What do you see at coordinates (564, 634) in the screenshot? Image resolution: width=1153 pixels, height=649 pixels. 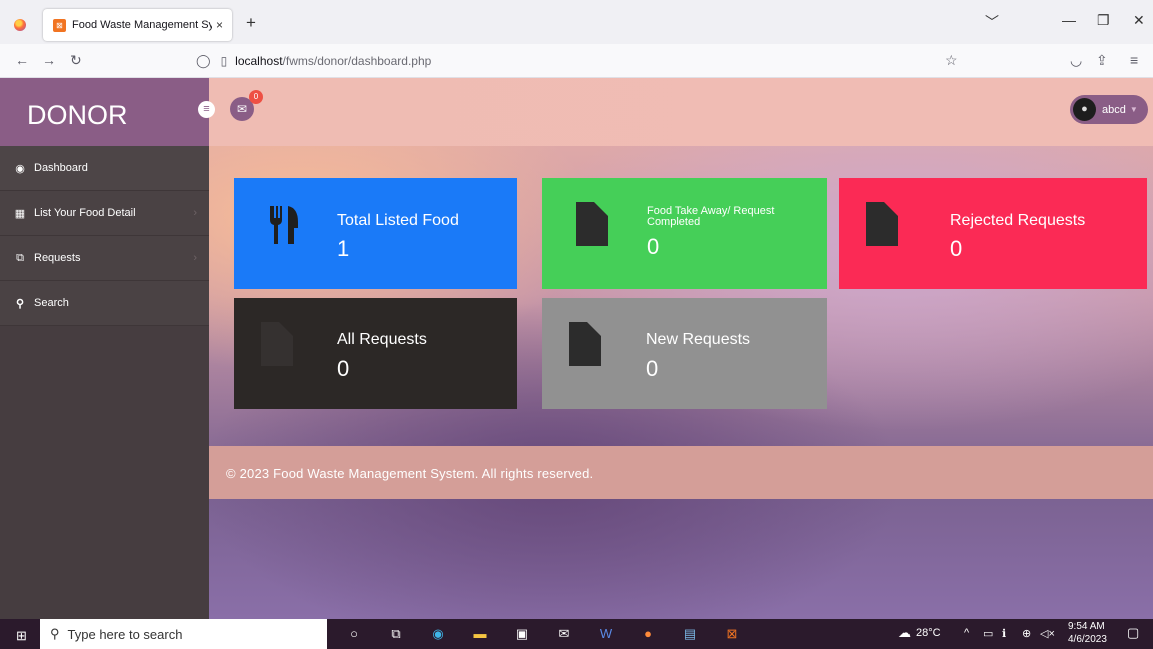 I see `mail-app-icon: ✉` at bounding box center [564, 634].